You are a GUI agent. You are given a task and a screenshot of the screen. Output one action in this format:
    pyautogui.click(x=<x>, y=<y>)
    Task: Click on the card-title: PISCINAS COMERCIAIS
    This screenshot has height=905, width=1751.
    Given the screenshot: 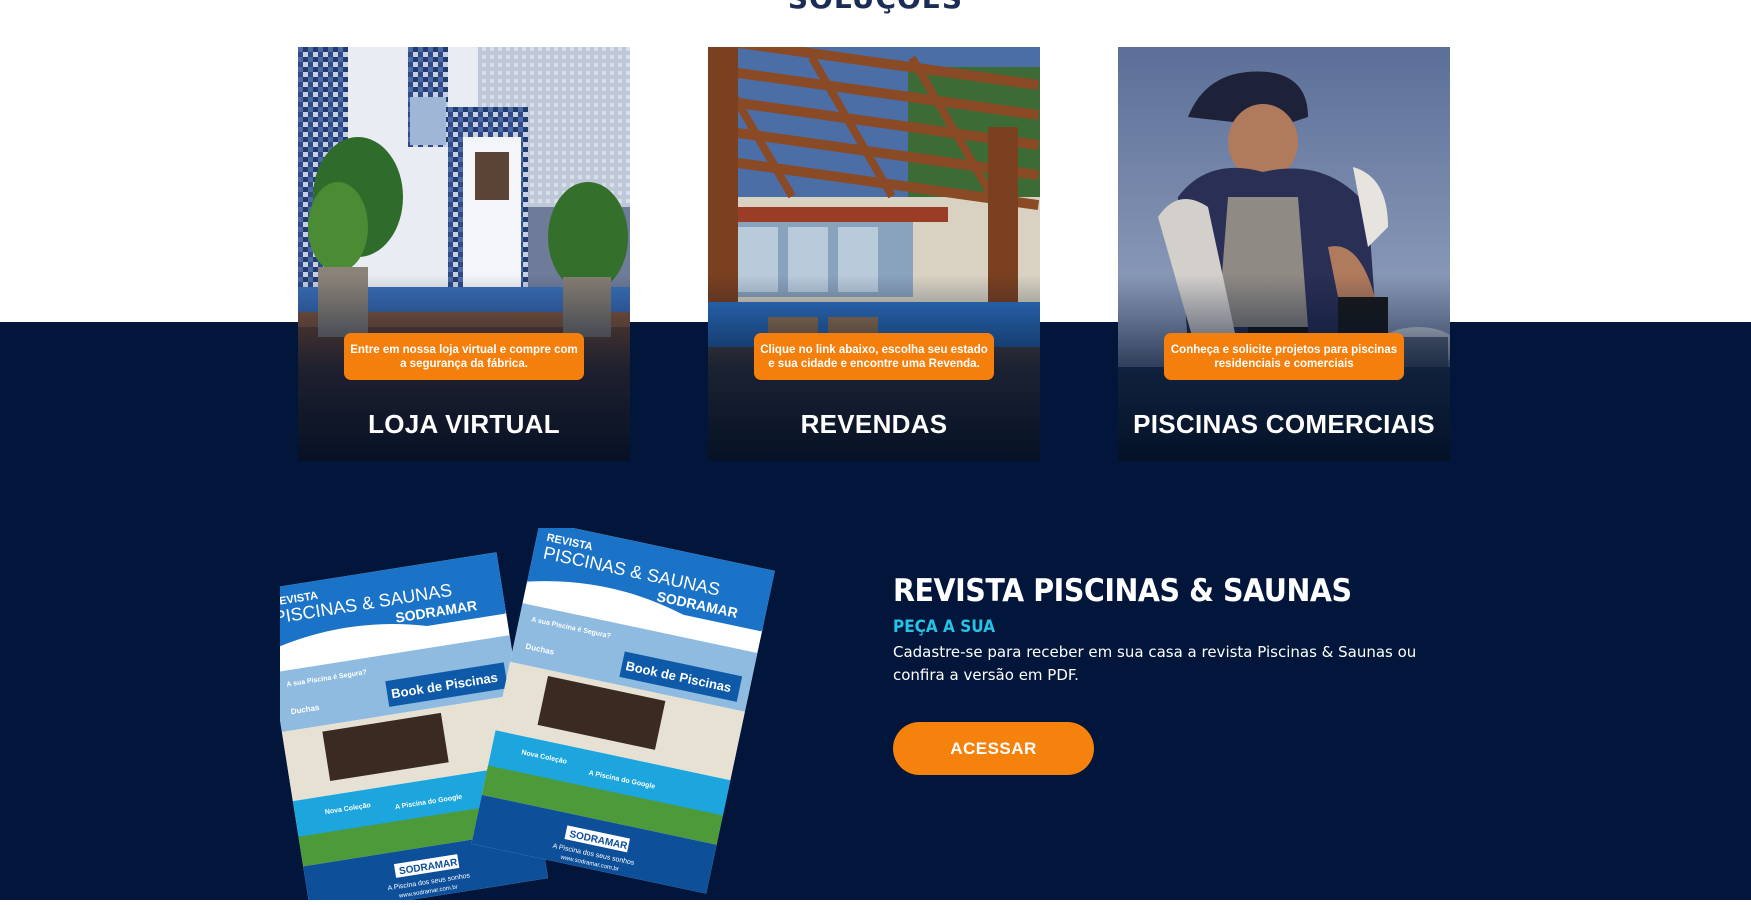 What is the action you would take?
    pyautogui.click(x=1284, y=424)
    